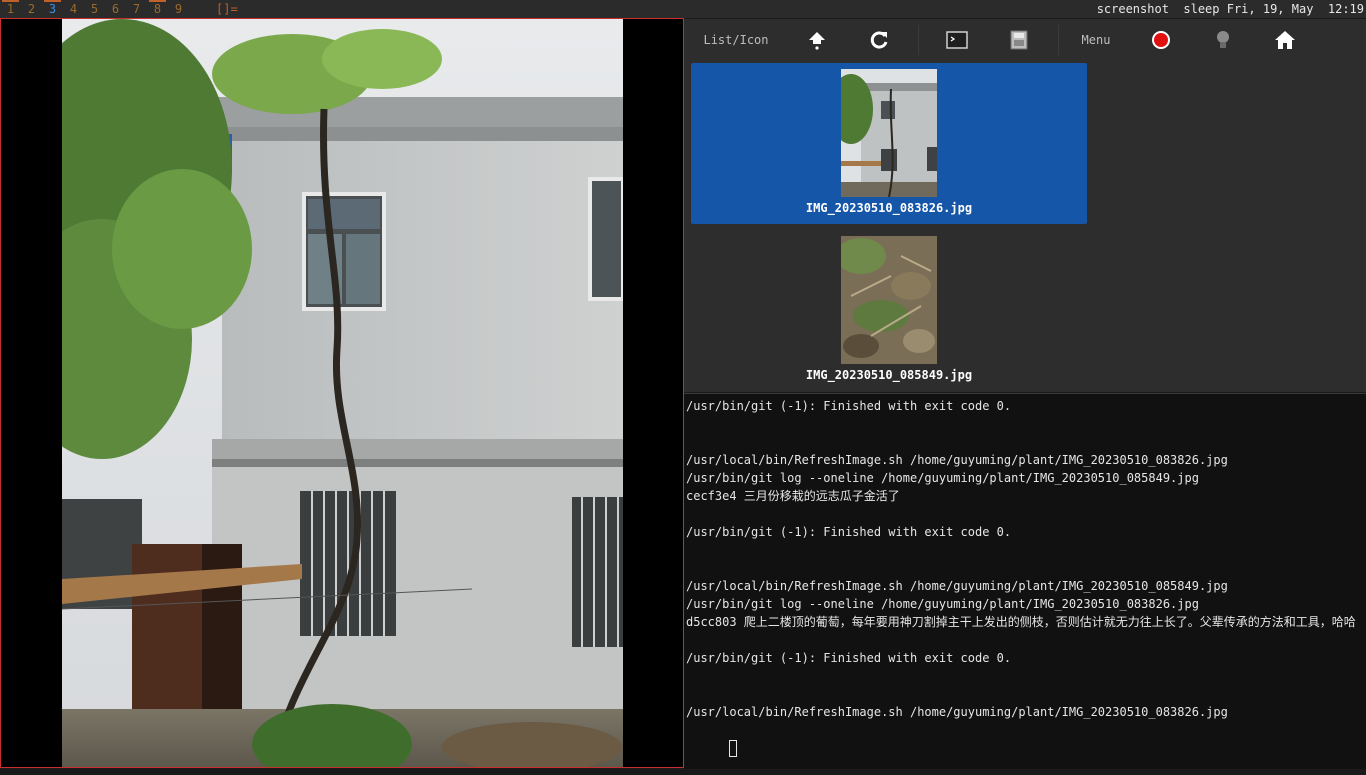 This screenshot has width=1366, height=775. I want to click on list-icon-label: List/Icon, so click(736, 40).